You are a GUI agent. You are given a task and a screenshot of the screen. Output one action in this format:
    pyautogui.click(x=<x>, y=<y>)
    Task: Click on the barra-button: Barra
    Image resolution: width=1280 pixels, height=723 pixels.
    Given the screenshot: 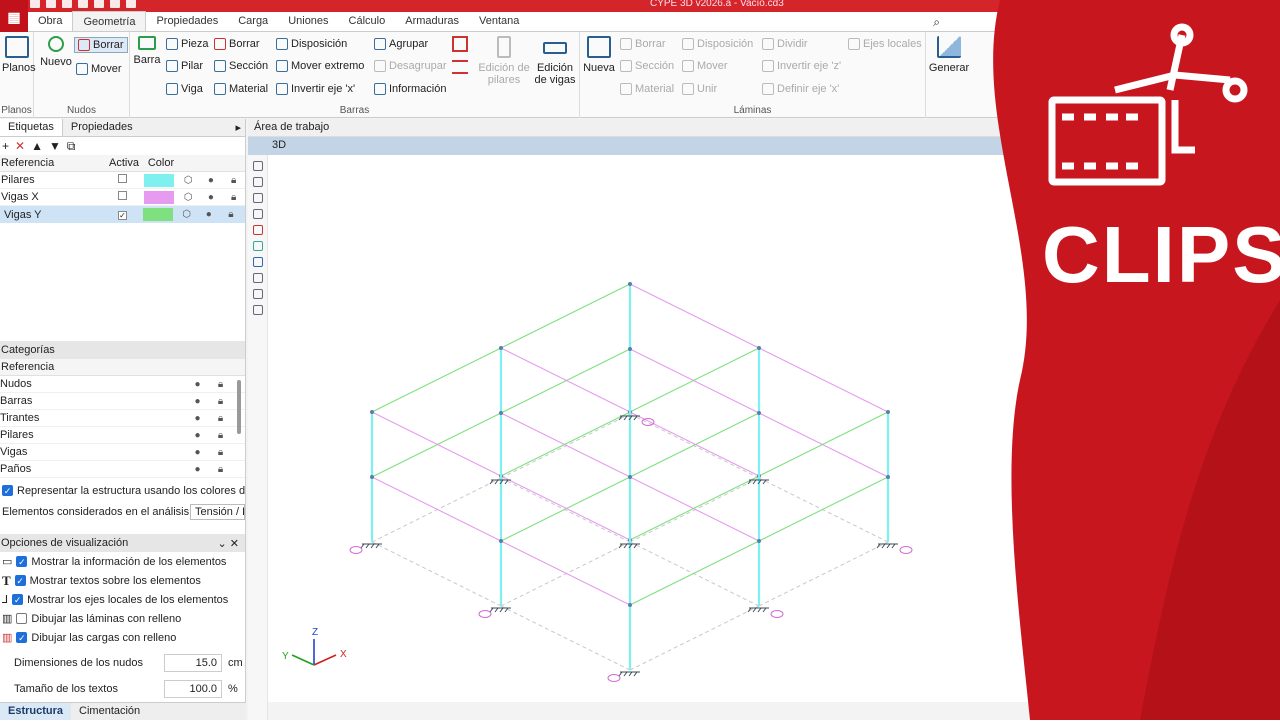 What is the action you would take?
    pyautogui.click(x=147, y=51)
    